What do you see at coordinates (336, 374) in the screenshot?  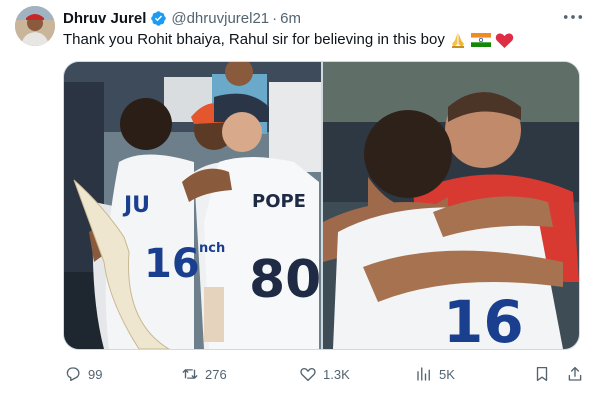 I see `like-count: 1.3K` at bounding box center [336, 374].